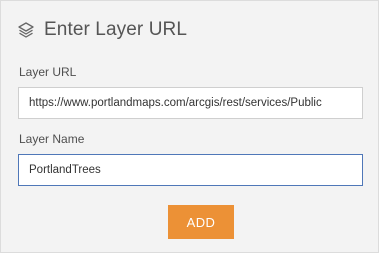 The image size is (379, 253). What do you see at coordinates (52, 139) in the screenshot?
I see `layer-name-label: Layer Name` at bounding box center [52, 139].